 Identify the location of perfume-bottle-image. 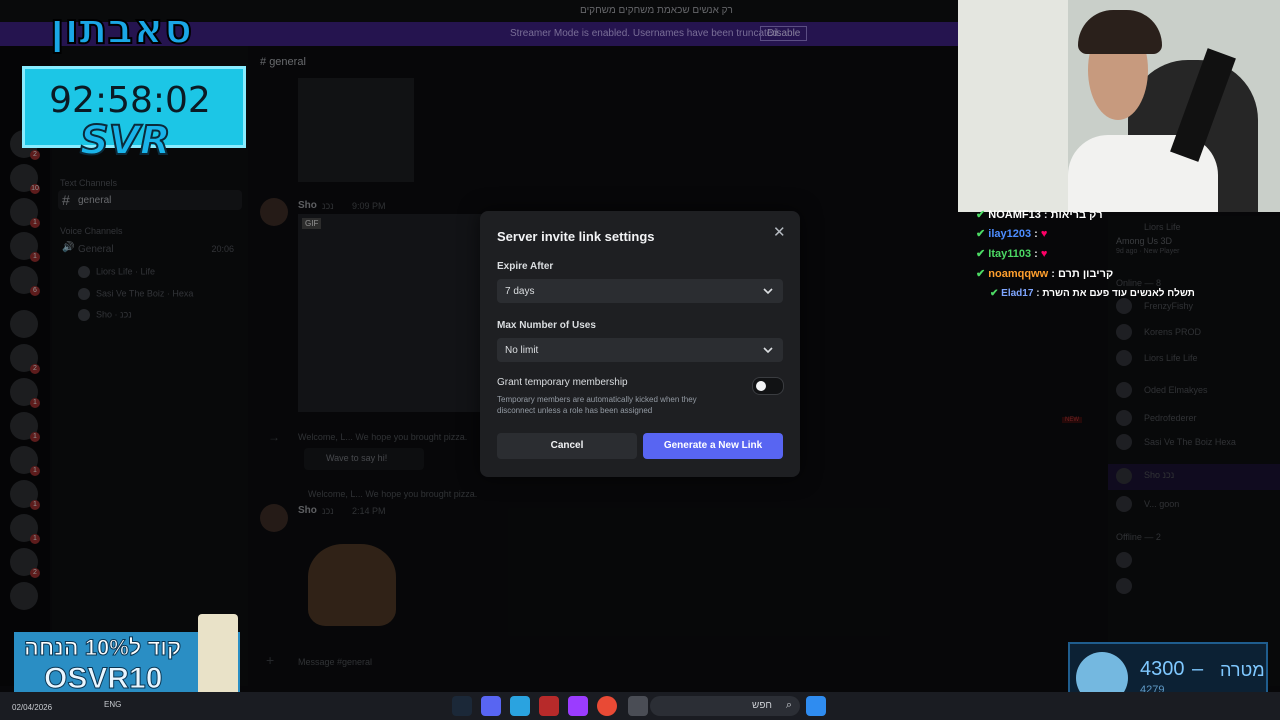
(218, 658).